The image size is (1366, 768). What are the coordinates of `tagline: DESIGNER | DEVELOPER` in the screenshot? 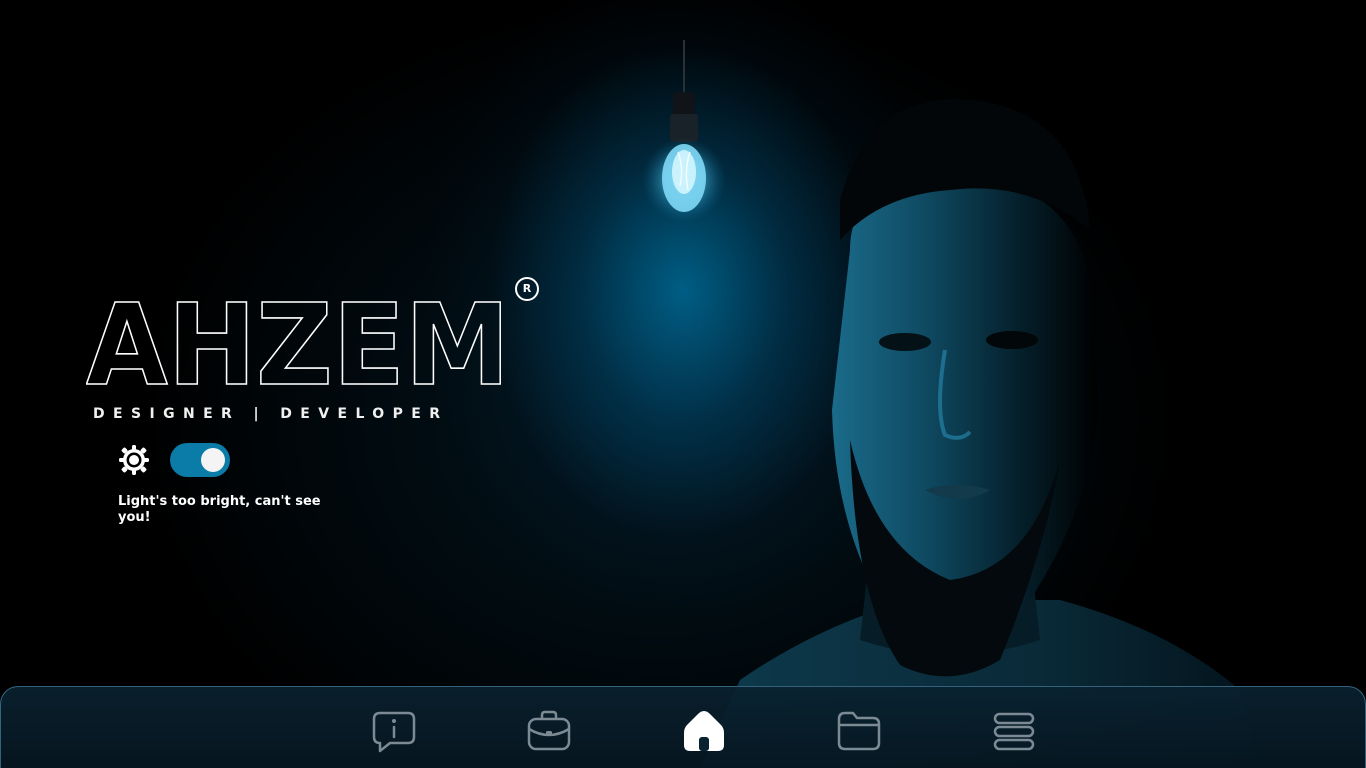 It's located at (271, 414).